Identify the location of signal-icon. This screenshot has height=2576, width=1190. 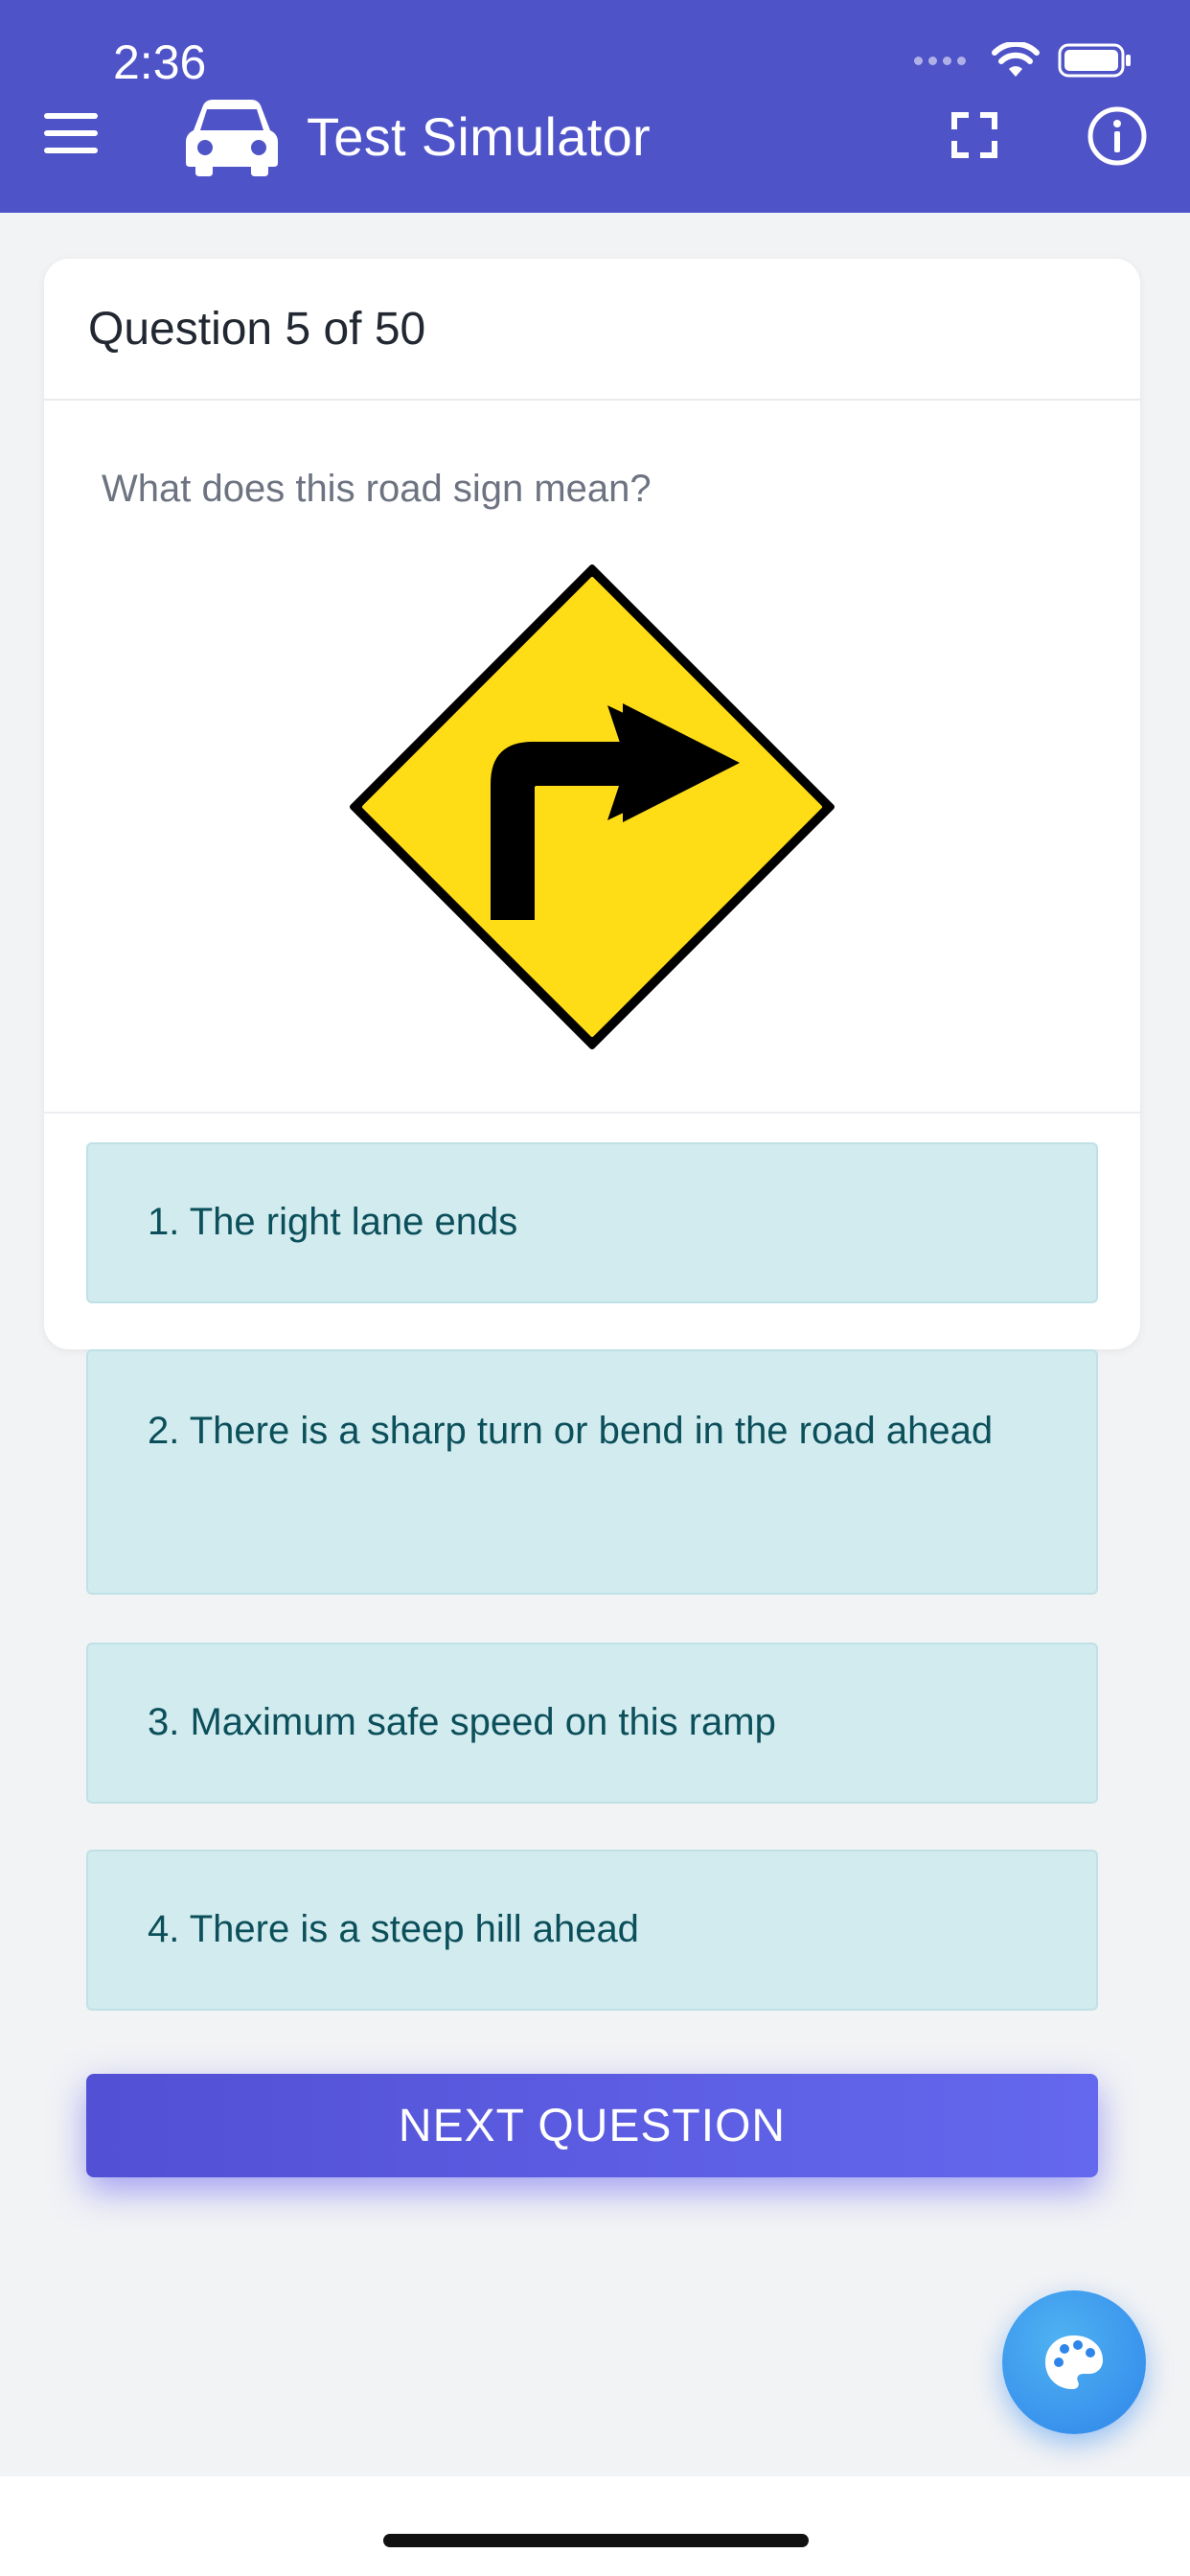
(940, 60).